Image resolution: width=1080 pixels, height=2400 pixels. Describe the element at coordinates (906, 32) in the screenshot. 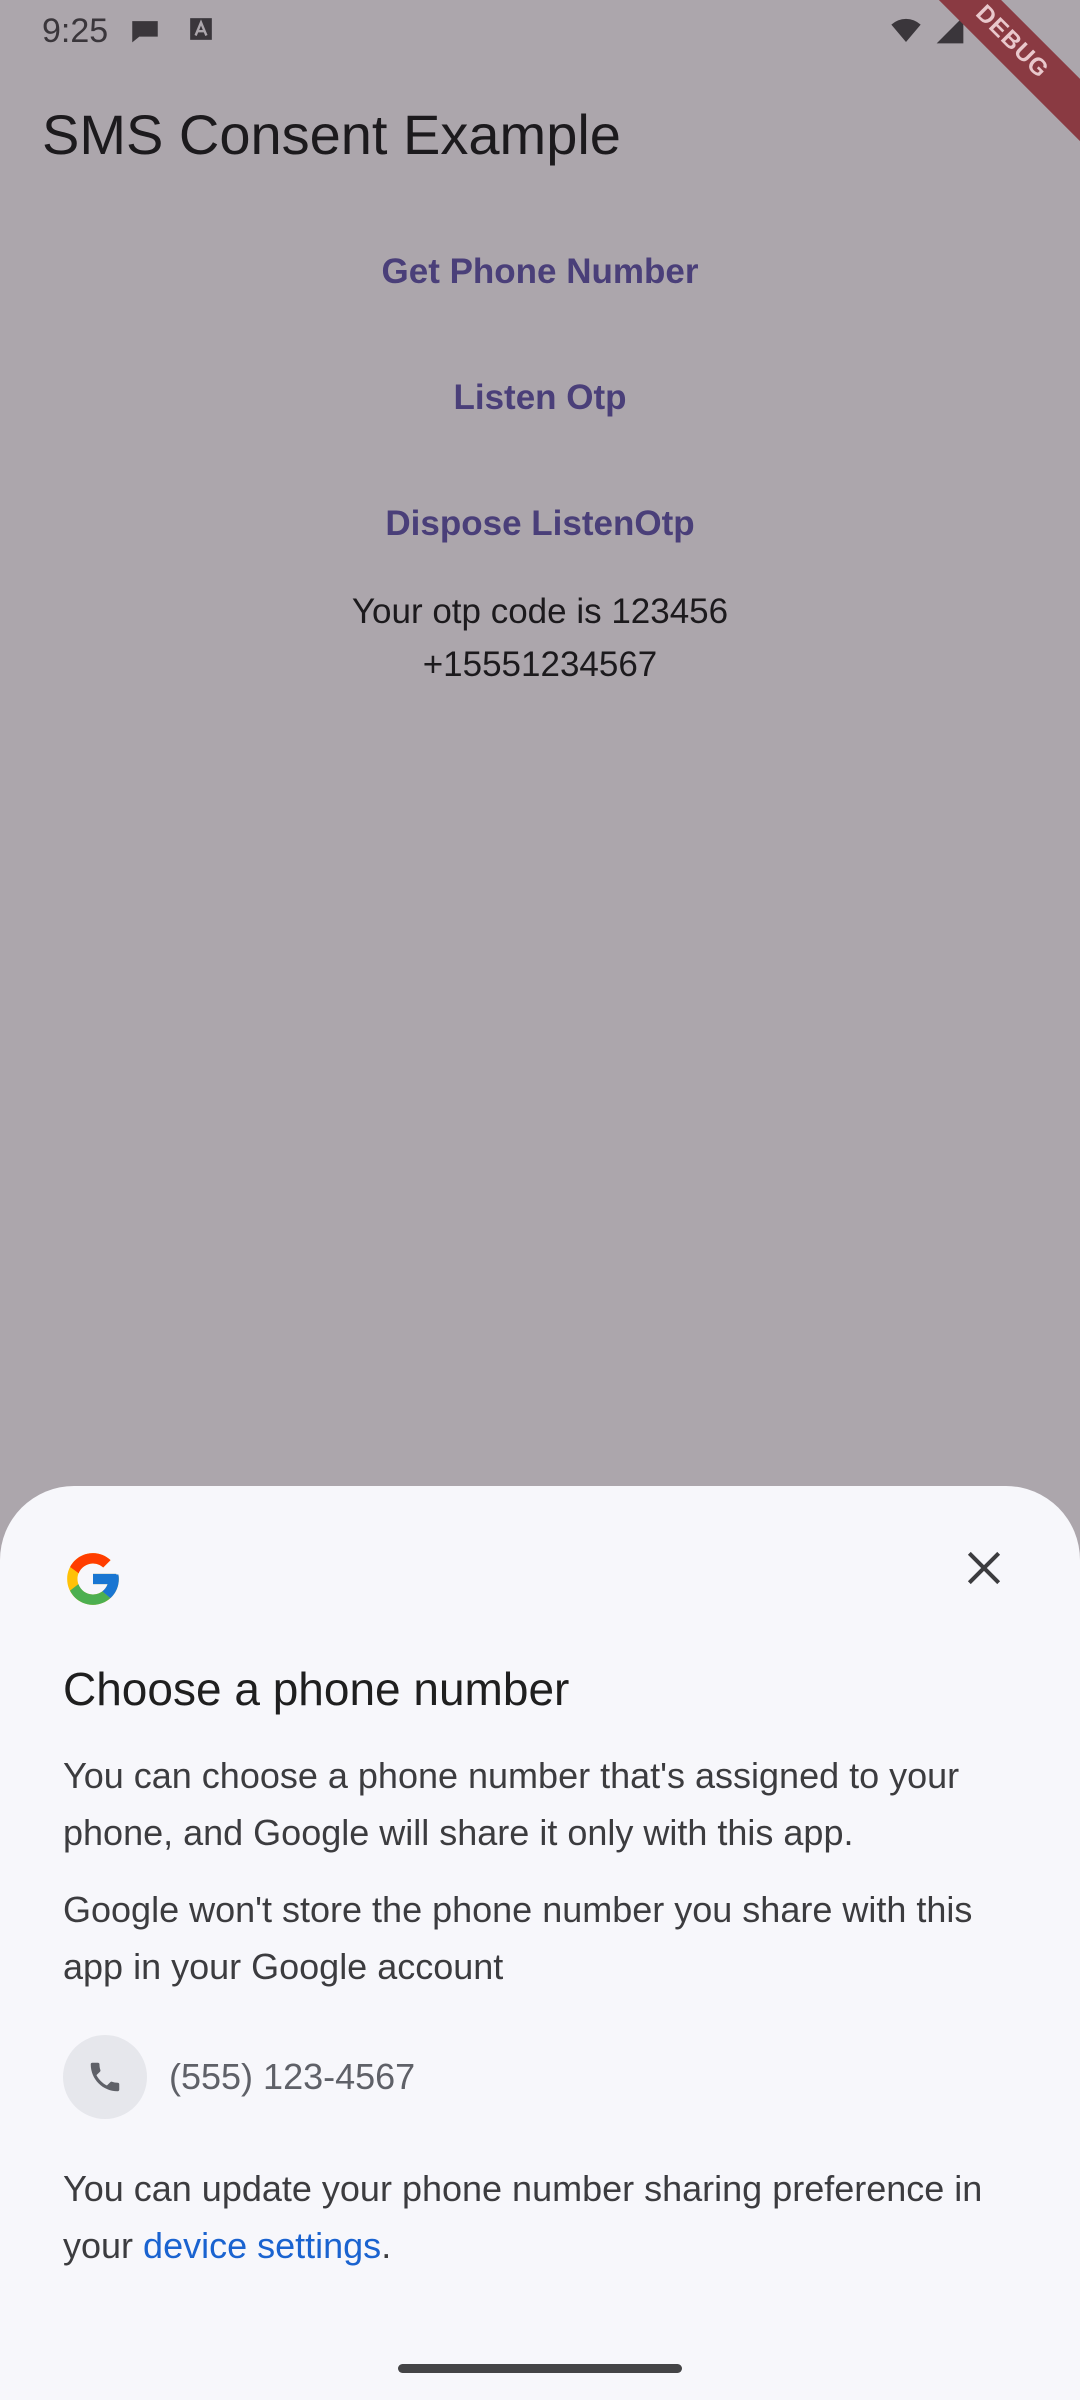

I see `wifi-icon` at that location.